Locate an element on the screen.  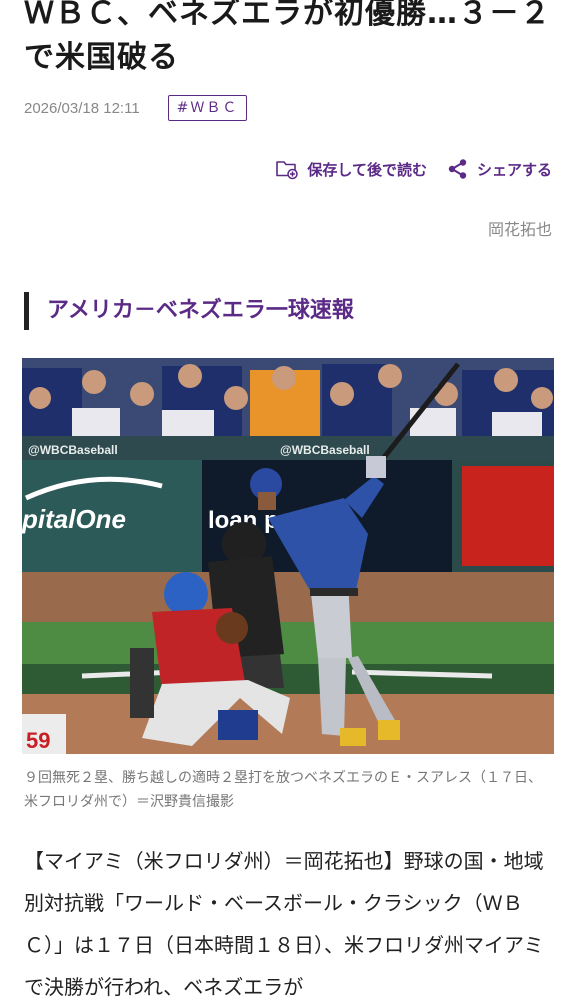
article-title: ＷＢＣ、ベネズエラが初優勝…３－２で米国破る is located at coordinates (287, 37).